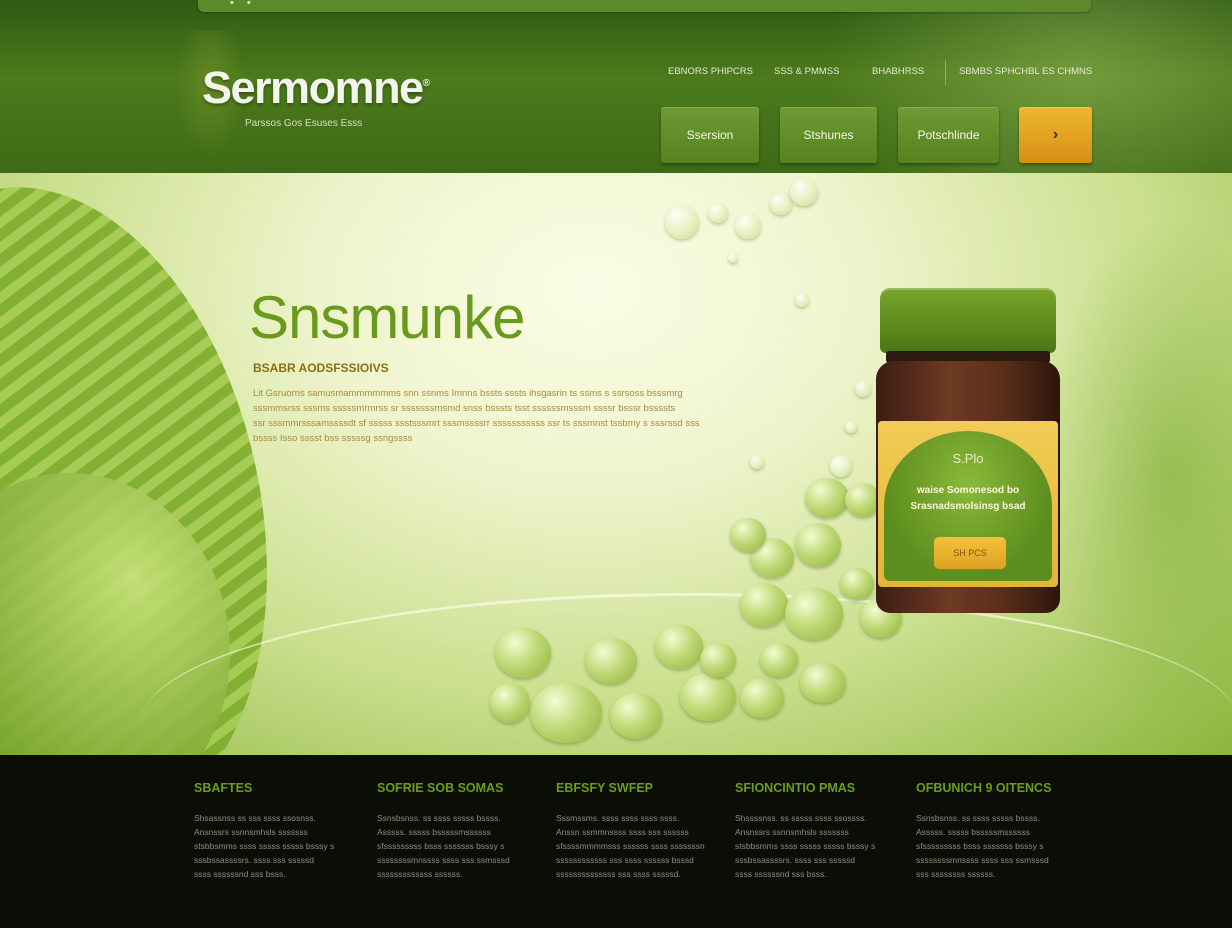  What do you see at coordinates (269, 788) in the screenshot?
I see `footer-heading: SBAFTES` at bounding box center [269, 788].